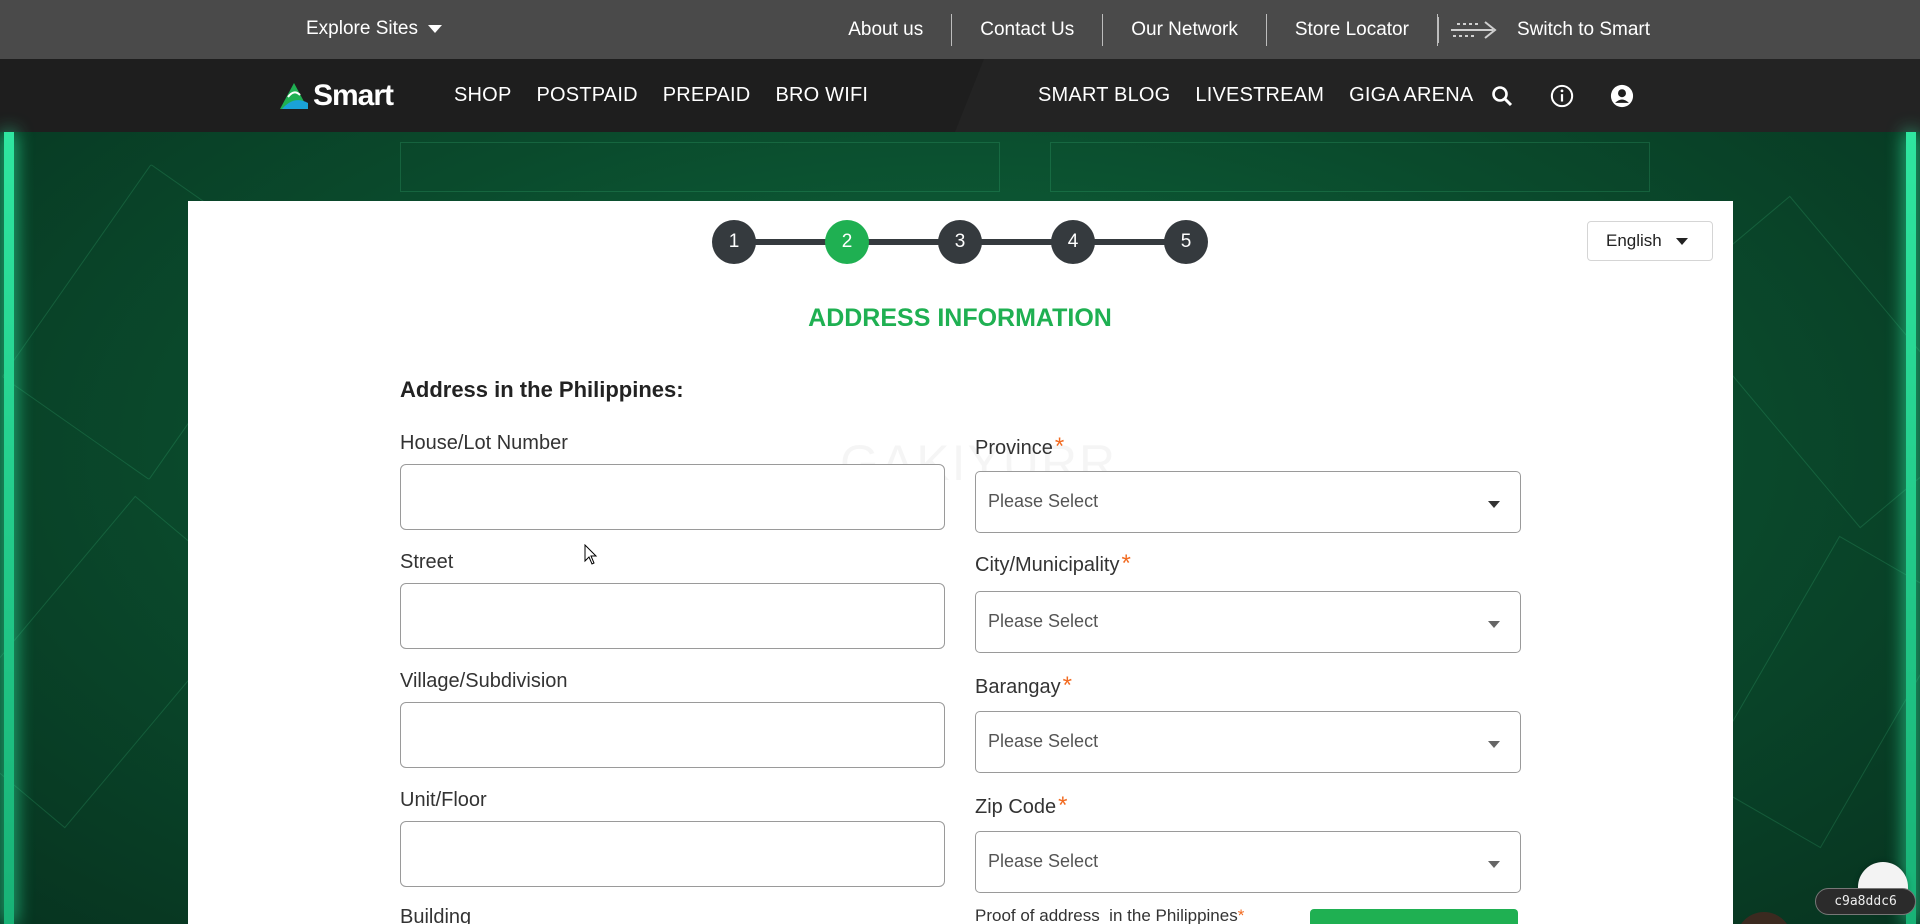 The width and height of the screenshot is (1920, 924). What do you see at coordinates (1352, 29) in the screenshot?
I see `store-locator-link: Store Locator` at bounding box center [1352, 29].